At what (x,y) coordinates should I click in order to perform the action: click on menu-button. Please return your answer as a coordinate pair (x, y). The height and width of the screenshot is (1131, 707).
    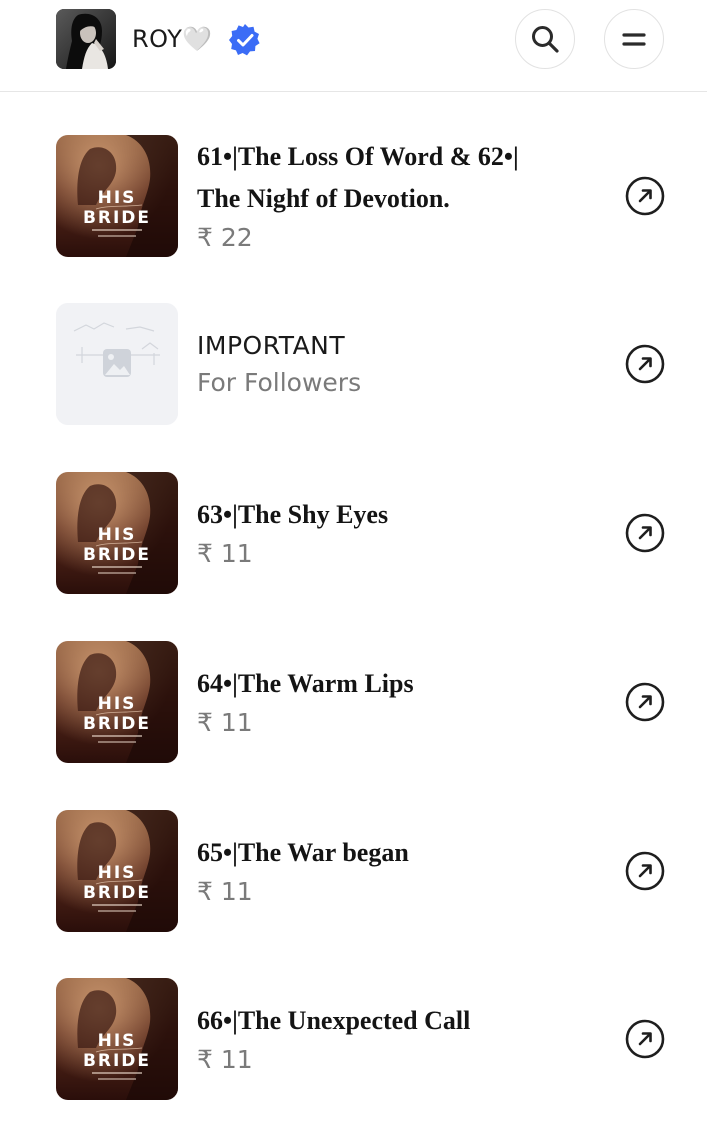
    Looking at the image, I should click on (634, 39).